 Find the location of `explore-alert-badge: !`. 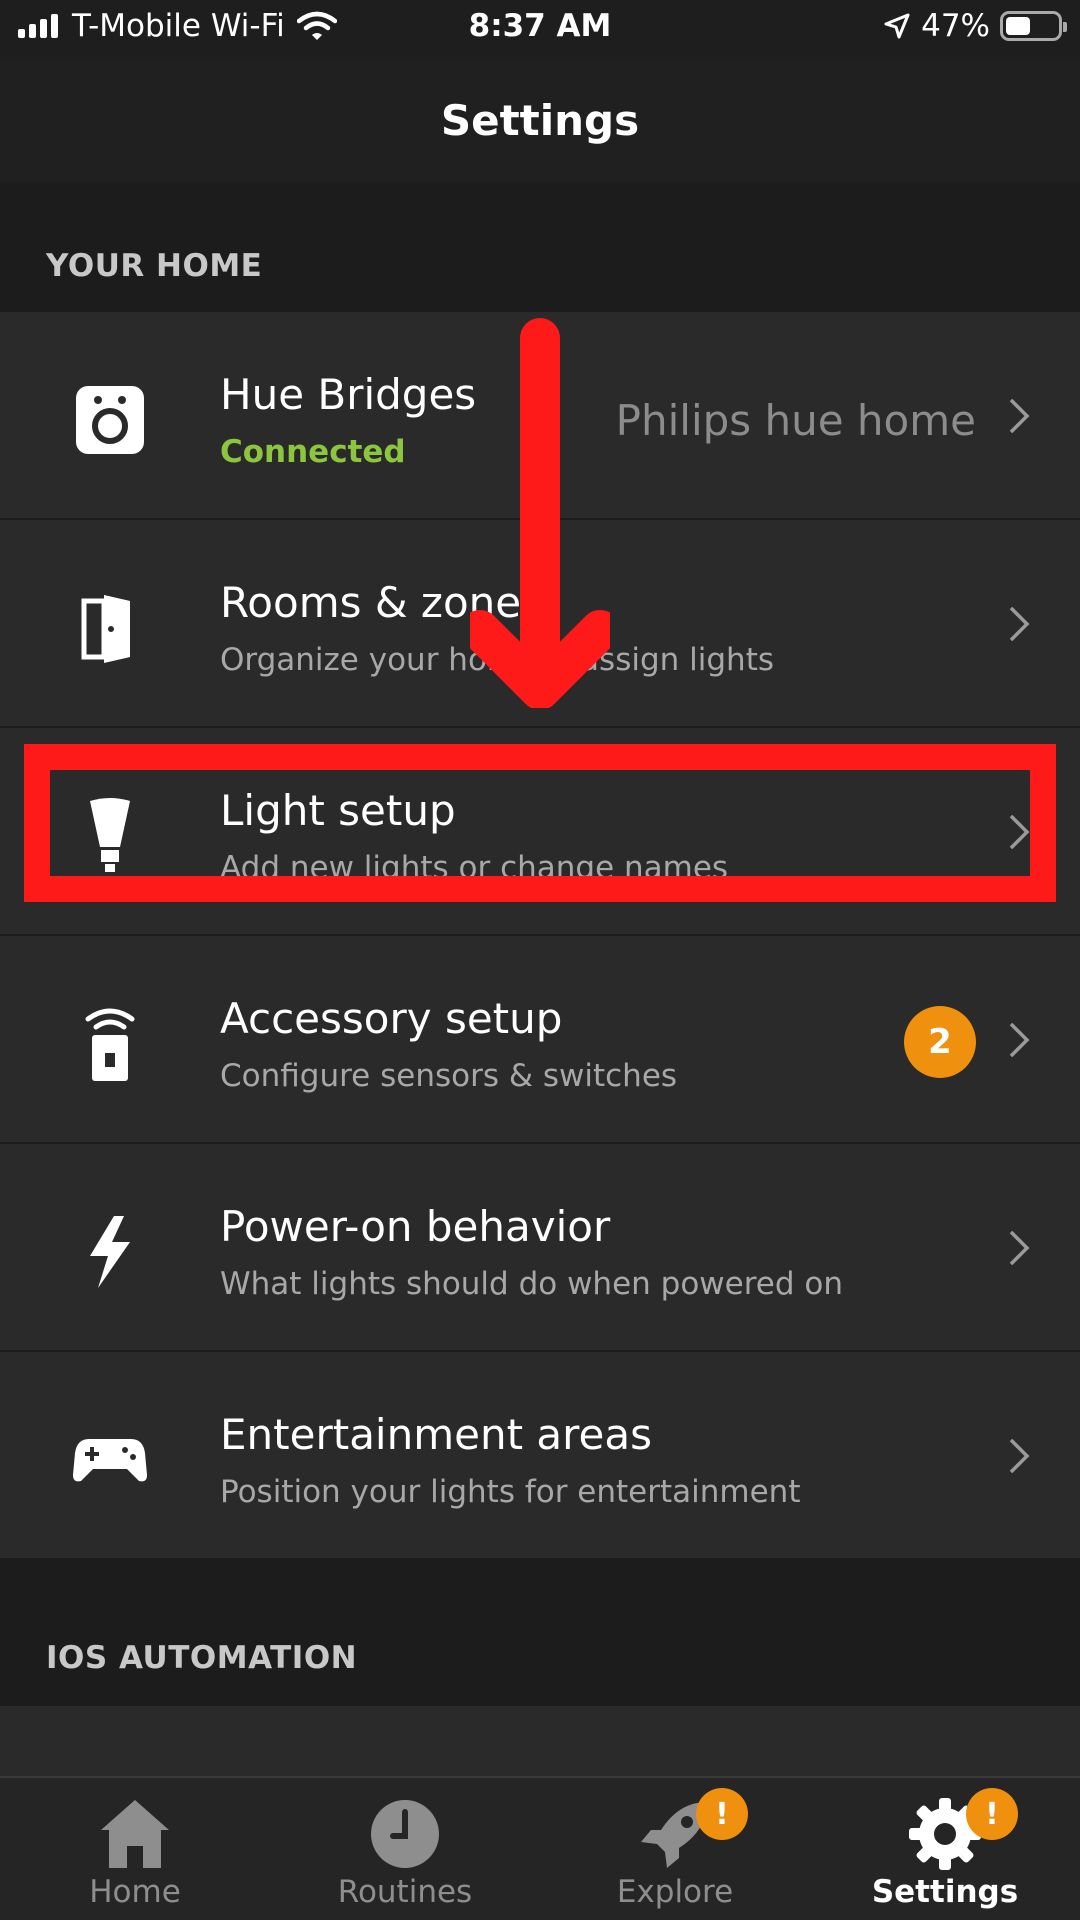

explore-alert-badge: ! is located at coordinates (722, 1814).